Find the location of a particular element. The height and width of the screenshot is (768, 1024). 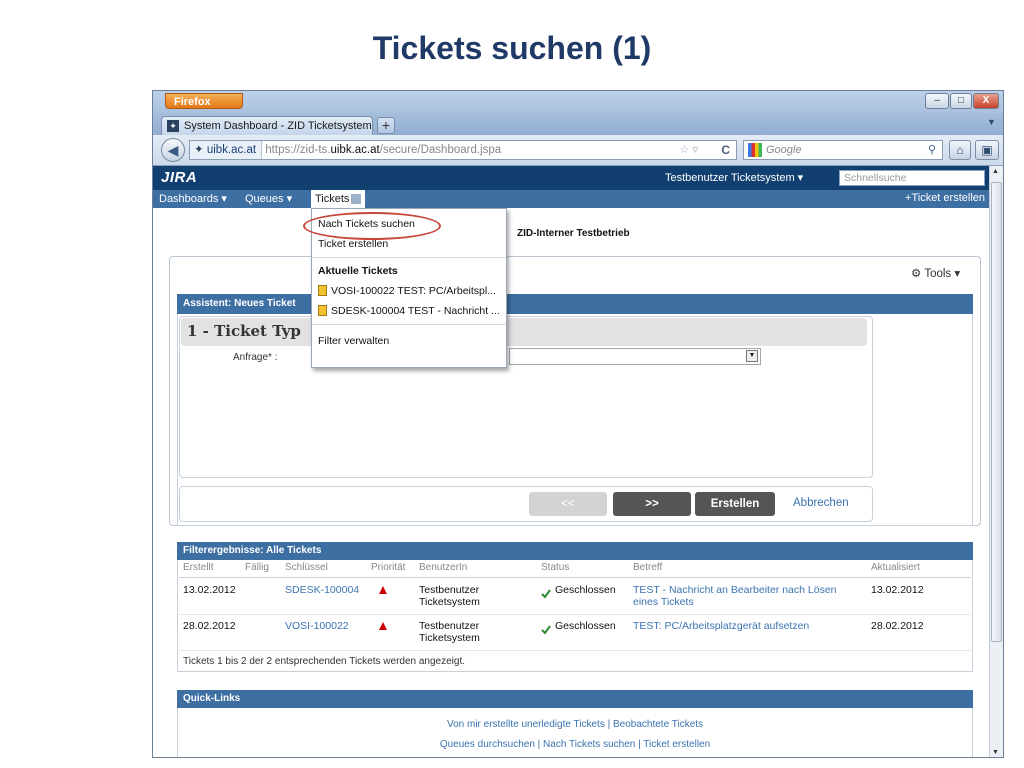

tools-menu: ⚙ Tools ▾ is located at coordinates (935, 273).